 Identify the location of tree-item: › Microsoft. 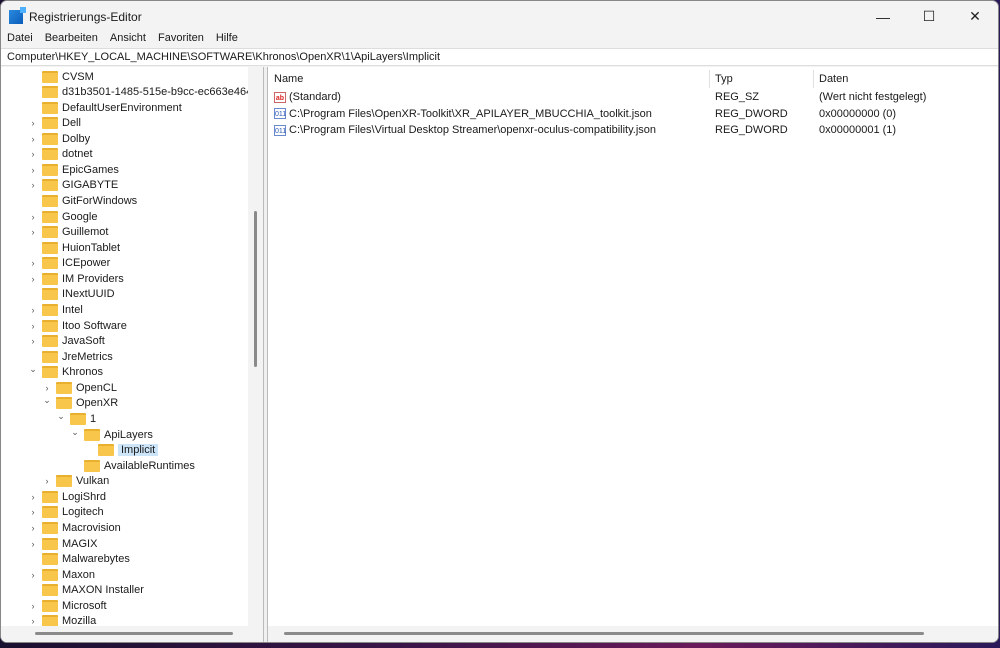
(68, 605).